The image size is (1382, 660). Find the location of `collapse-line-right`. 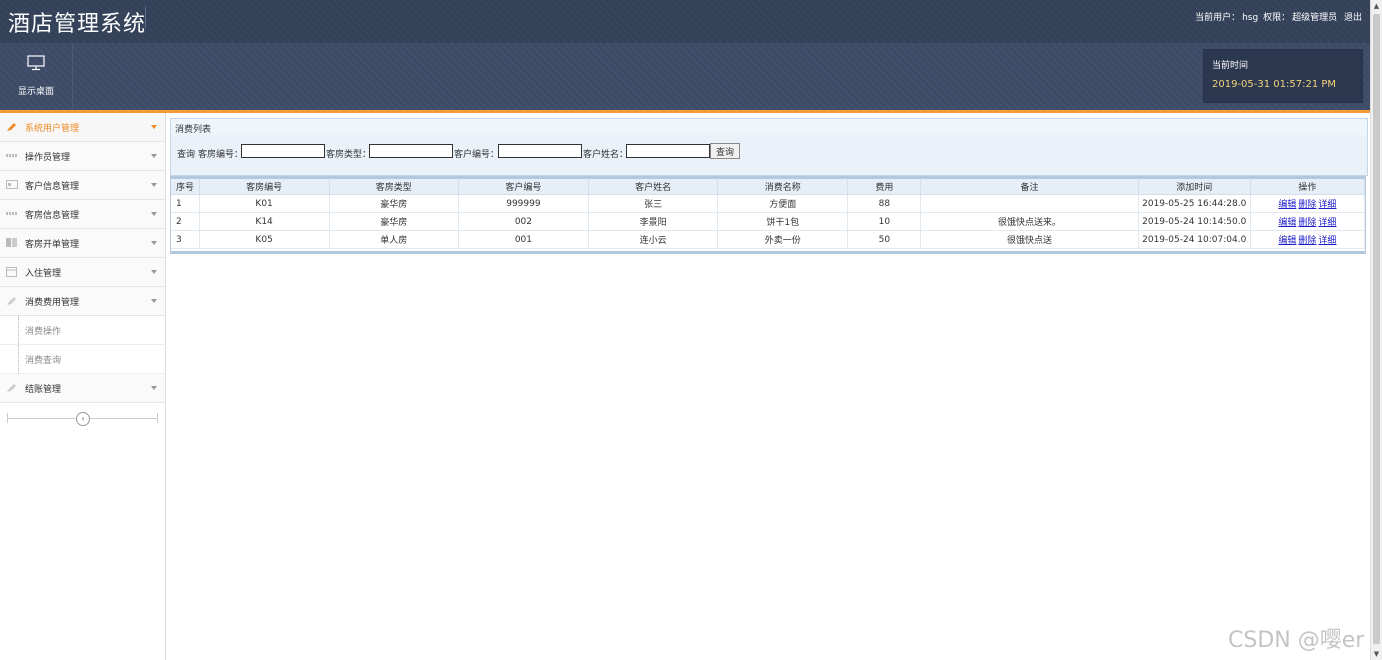

collapse-line-right is located at coordinates (157, 418).